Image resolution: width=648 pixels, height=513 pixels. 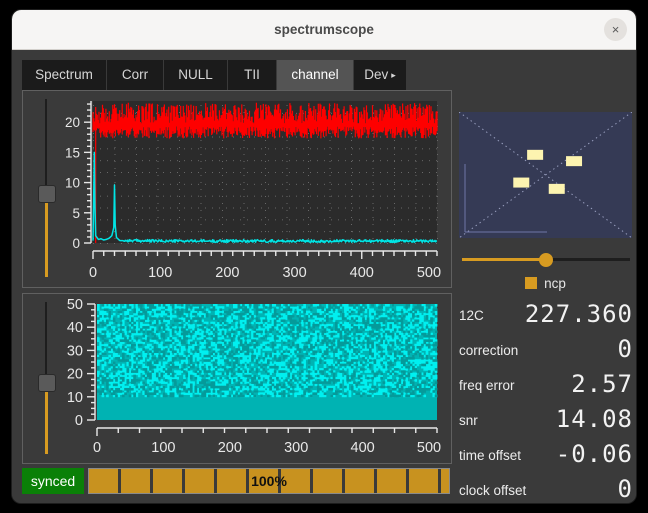 I want to click on tab-label: Corr, so click(x=135, y=74).